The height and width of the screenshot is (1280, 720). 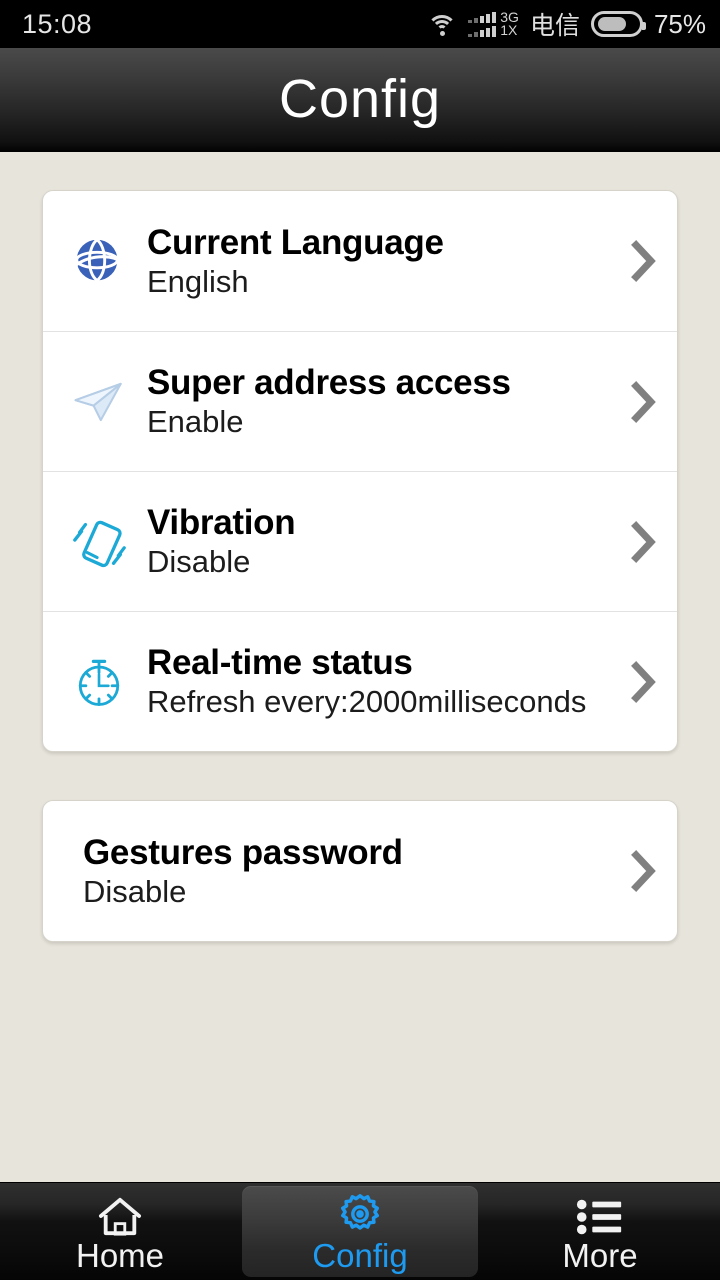 What do you see at coordinates (679, 23) in the screenshot?
I see `battery-percent-label: 75%` at bounding box center [679, 23].